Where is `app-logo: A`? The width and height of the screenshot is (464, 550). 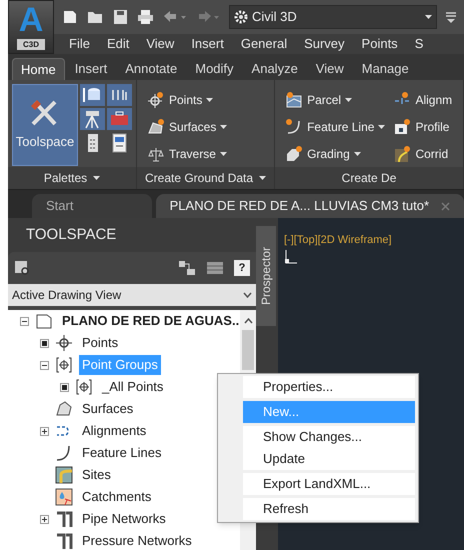 app-logo: A is located at coordinates (31, 20).